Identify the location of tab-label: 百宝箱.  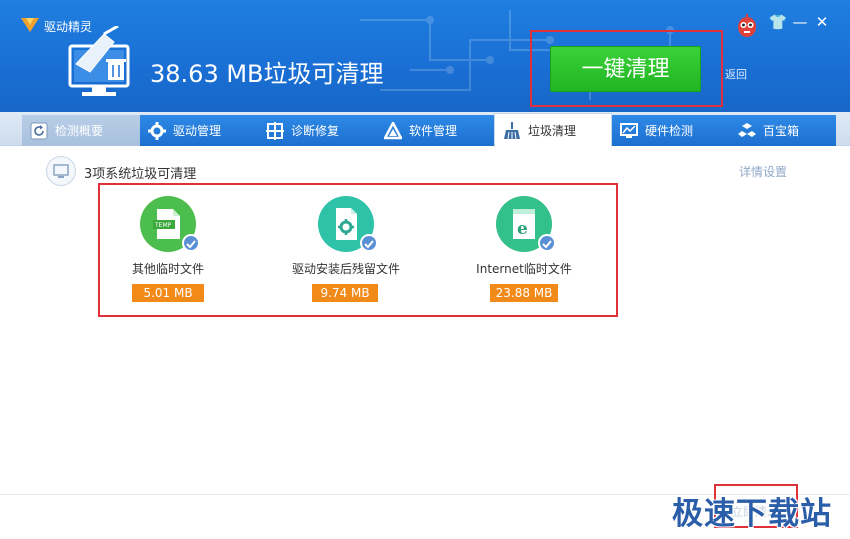
(781, 131).